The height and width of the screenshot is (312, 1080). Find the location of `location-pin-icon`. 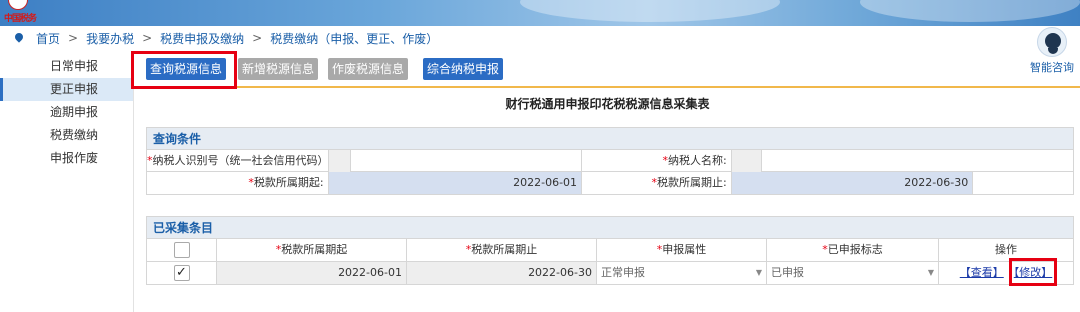

location-pin-icon is located at coordinates (19, 38).